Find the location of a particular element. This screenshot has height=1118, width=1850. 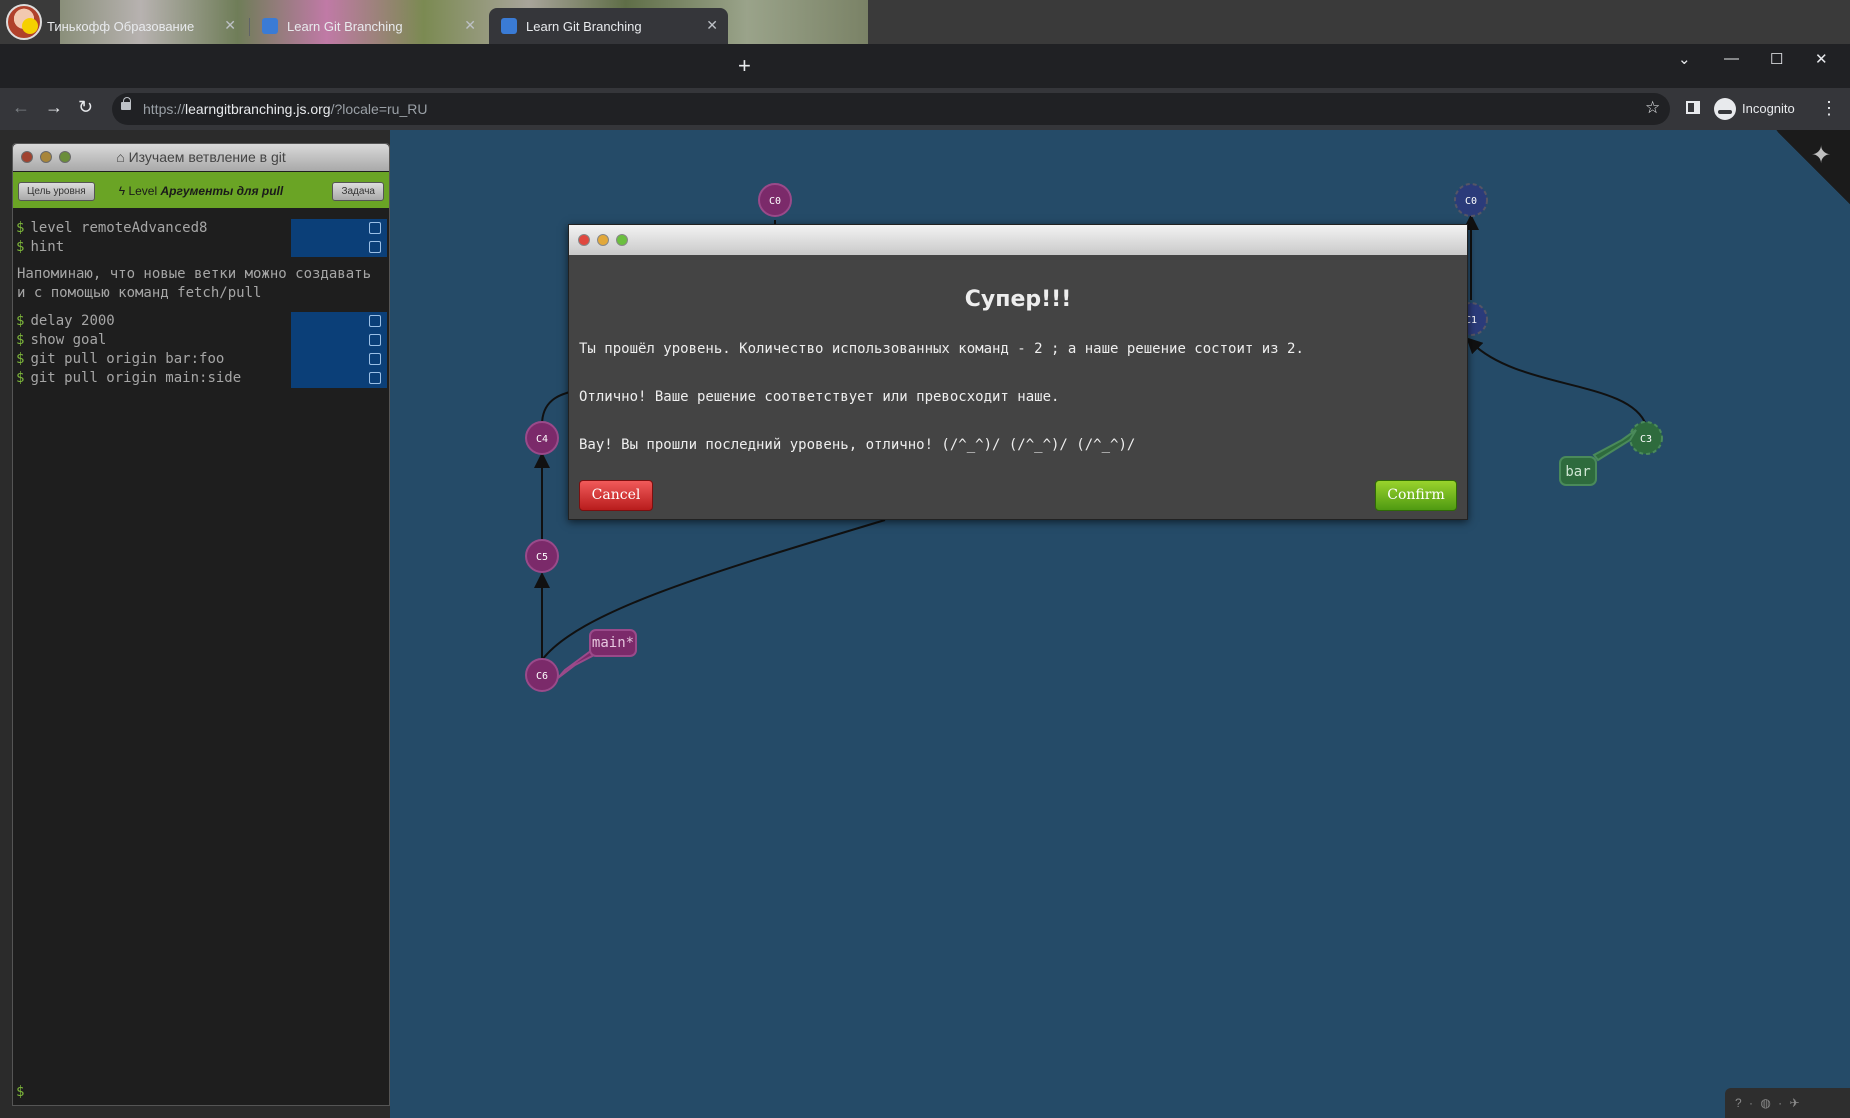

svg-text: C4 is located at coordinates (542, 439).